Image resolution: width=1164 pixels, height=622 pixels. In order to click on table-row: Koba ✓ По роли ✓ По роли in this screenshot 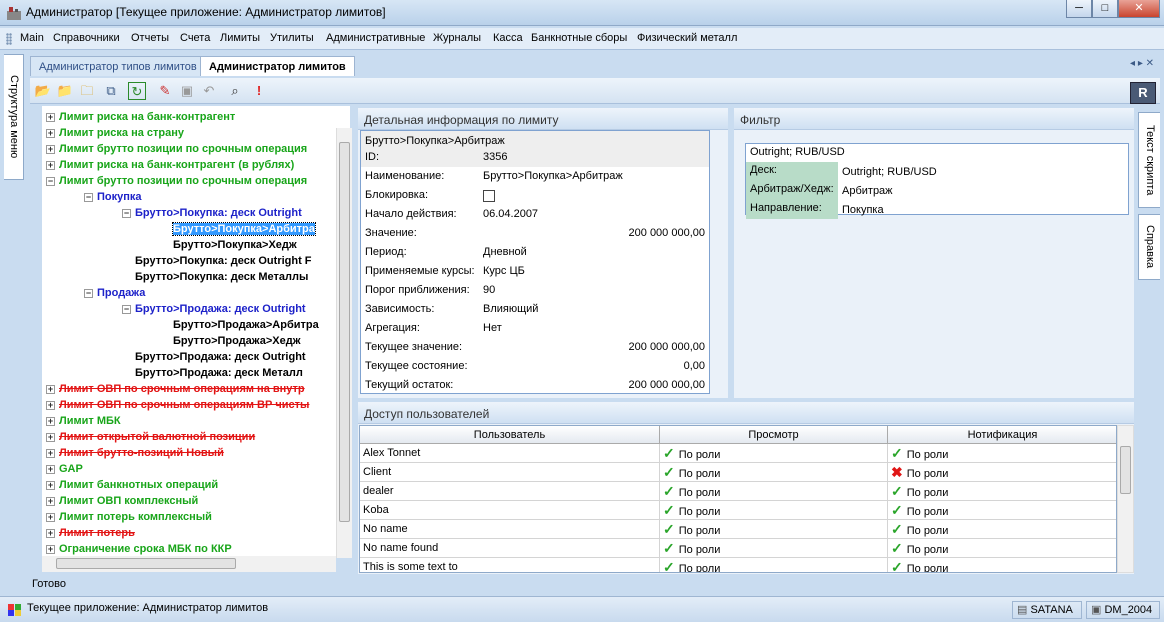, I will do `click(738, 510)`.